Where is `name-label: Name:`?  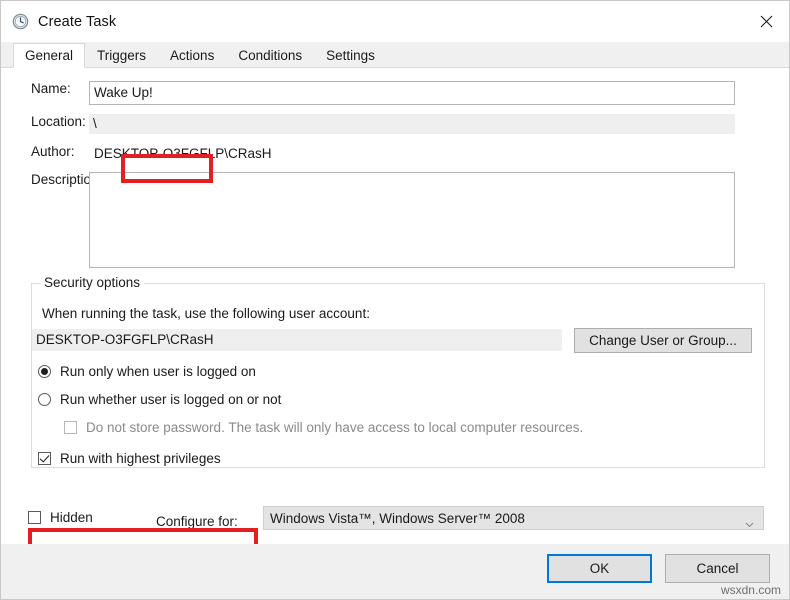
name-label: Name: is located at coordinates (51, 88).